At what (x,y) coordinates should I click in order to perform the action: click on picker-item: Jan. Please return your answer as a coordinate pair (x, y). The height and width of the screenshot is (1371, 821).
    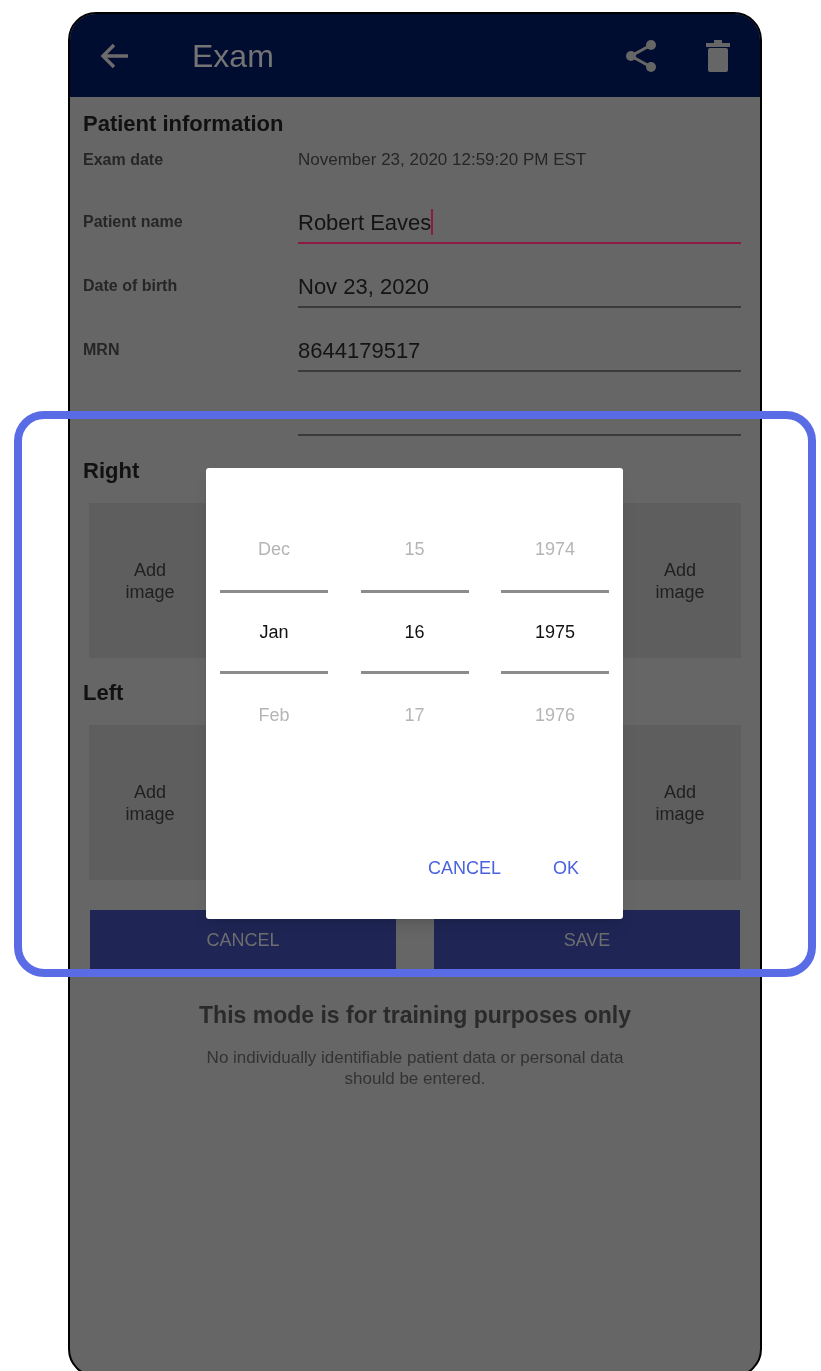
    Looking at the image, I should click on (274, 632).